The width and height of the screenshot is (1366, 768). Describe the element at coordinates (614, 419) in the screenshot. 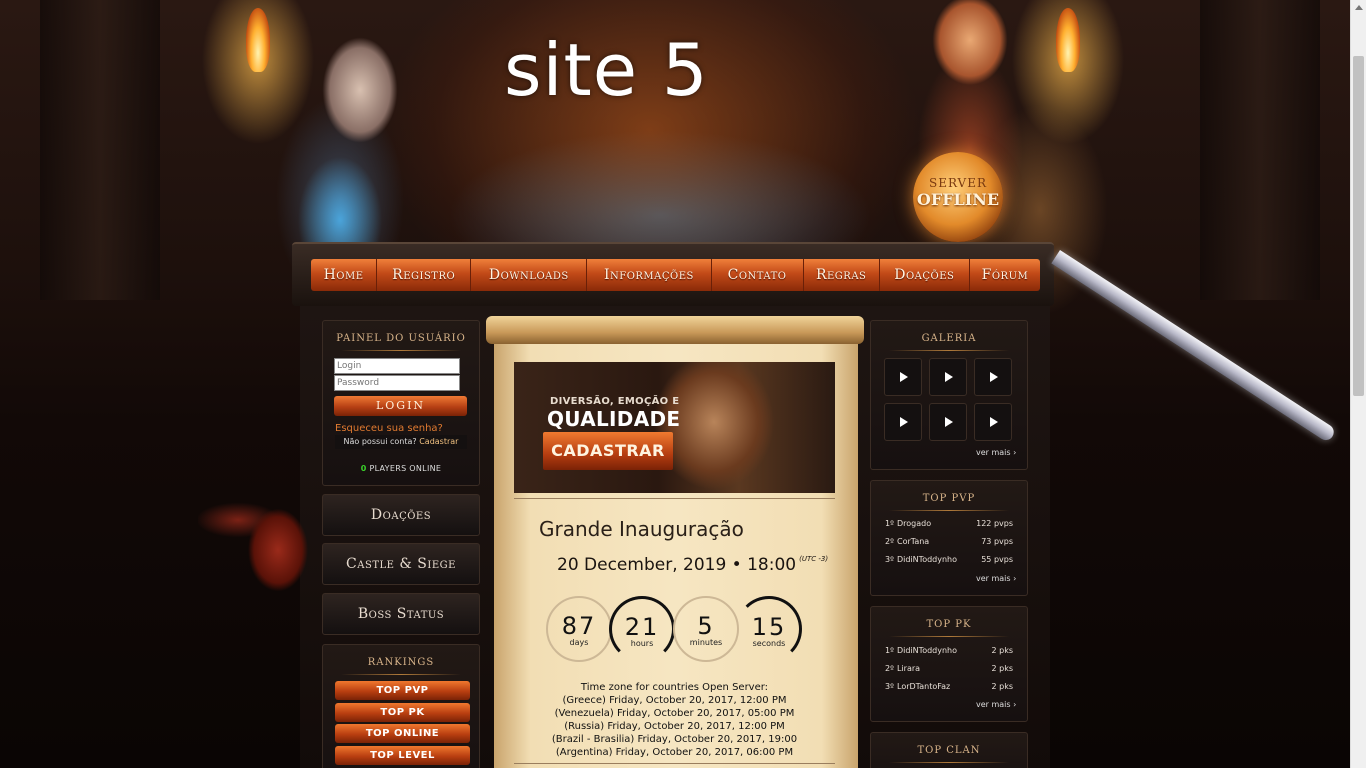

I see `banner-headline: QUALIDADE` at that location.